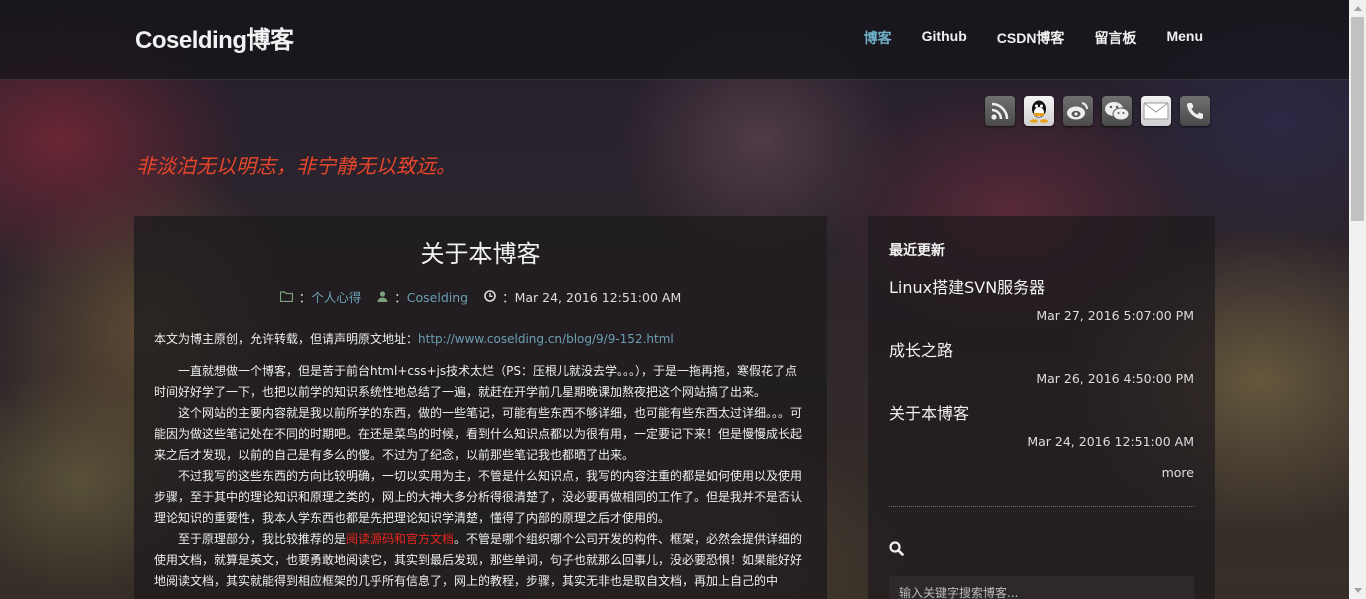 The height and width of the screenshot is (599, 1366). Describe the element at coordinates (437, 297) in the screenshot. I see `author-link: Coselding` at that location.